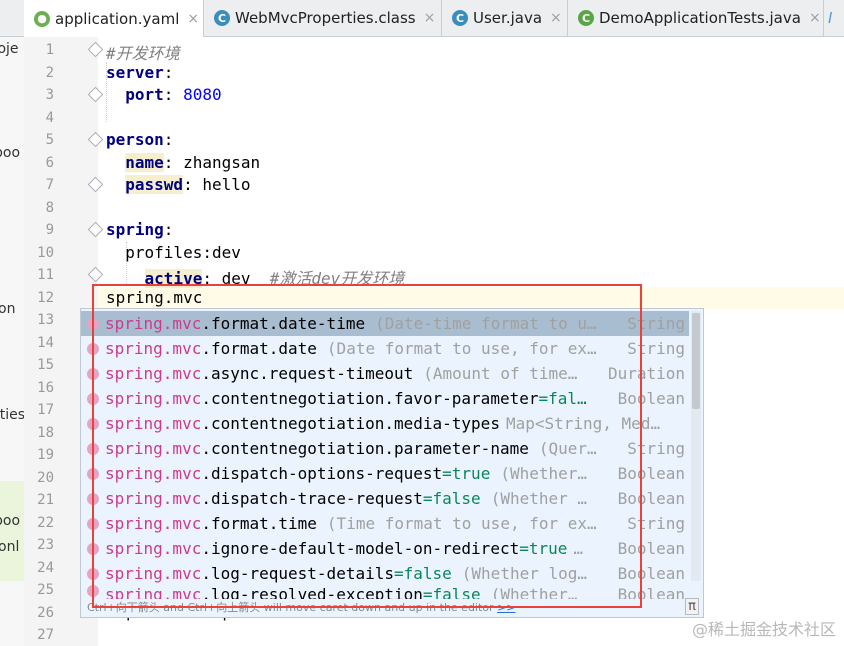 The height and width of the screenshot is (646, 844). Describe the element at coordinates (9, 547) in the screenshot. I see `panel-fragment: onl` at that location.